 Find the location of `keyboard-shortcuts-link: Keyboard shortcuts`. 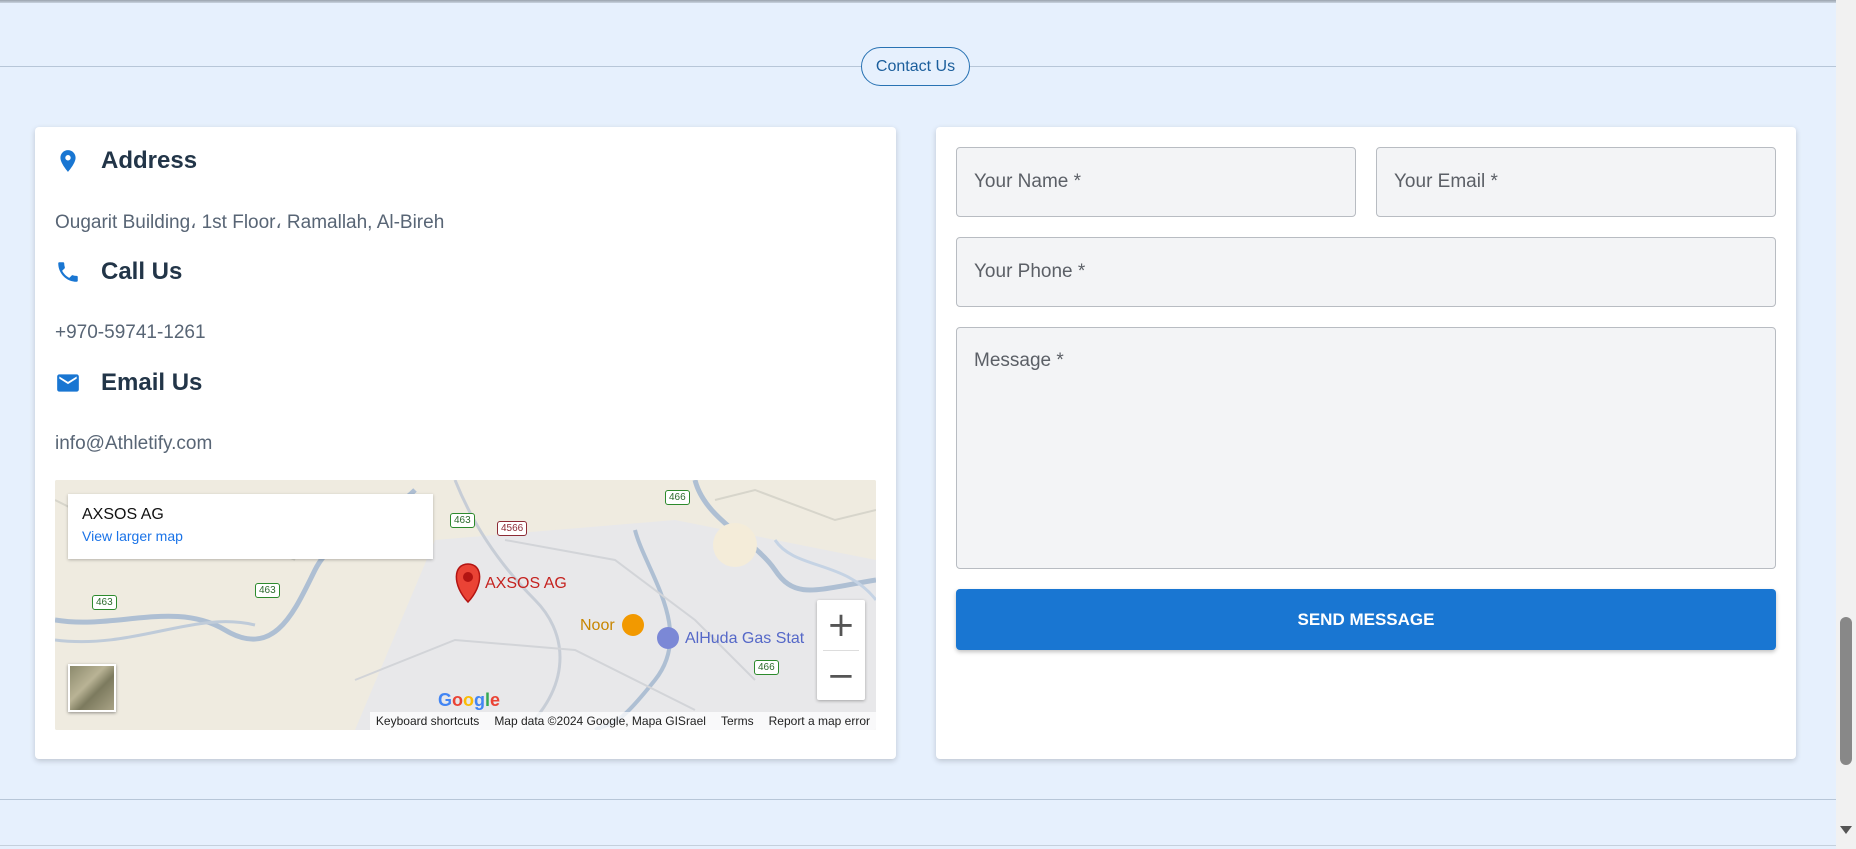

keyboard-shortcuts-link: Keyboard shortcuts is located at coordinates (427, 721).